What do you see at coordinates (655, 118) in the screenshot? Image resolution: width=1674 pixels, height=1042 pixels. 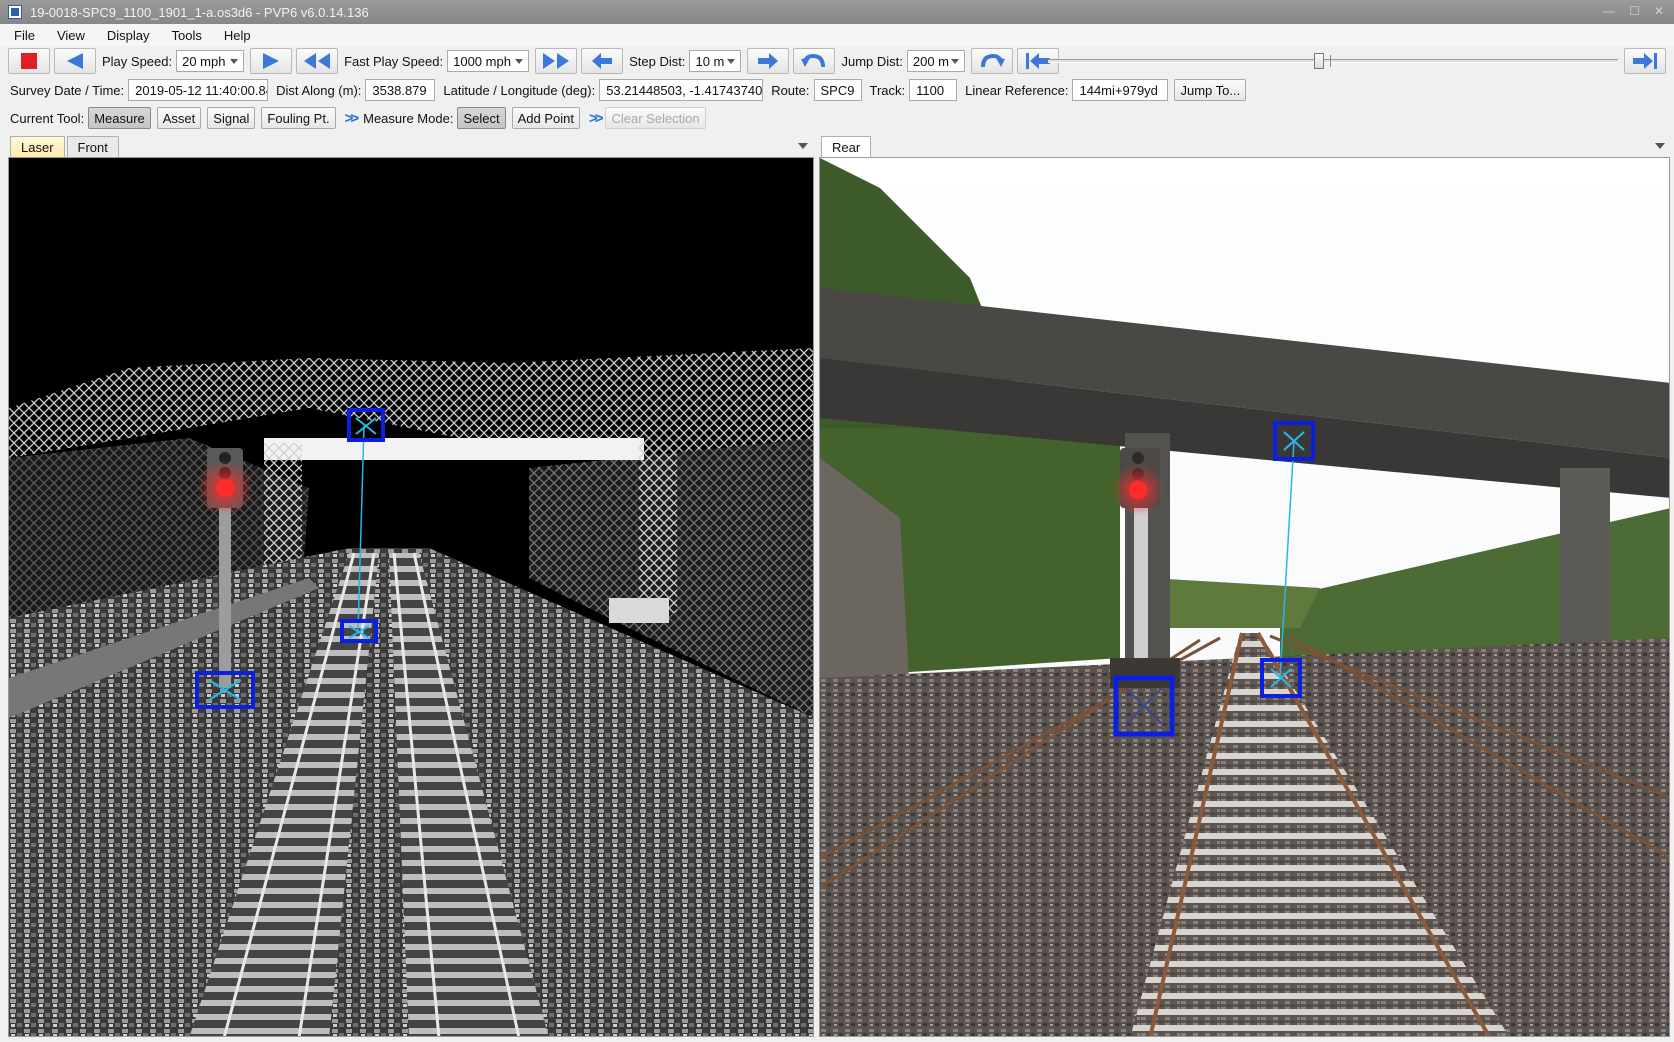 I see `clear-selection-button: Clear Selection` at bounding box center [655, 118].